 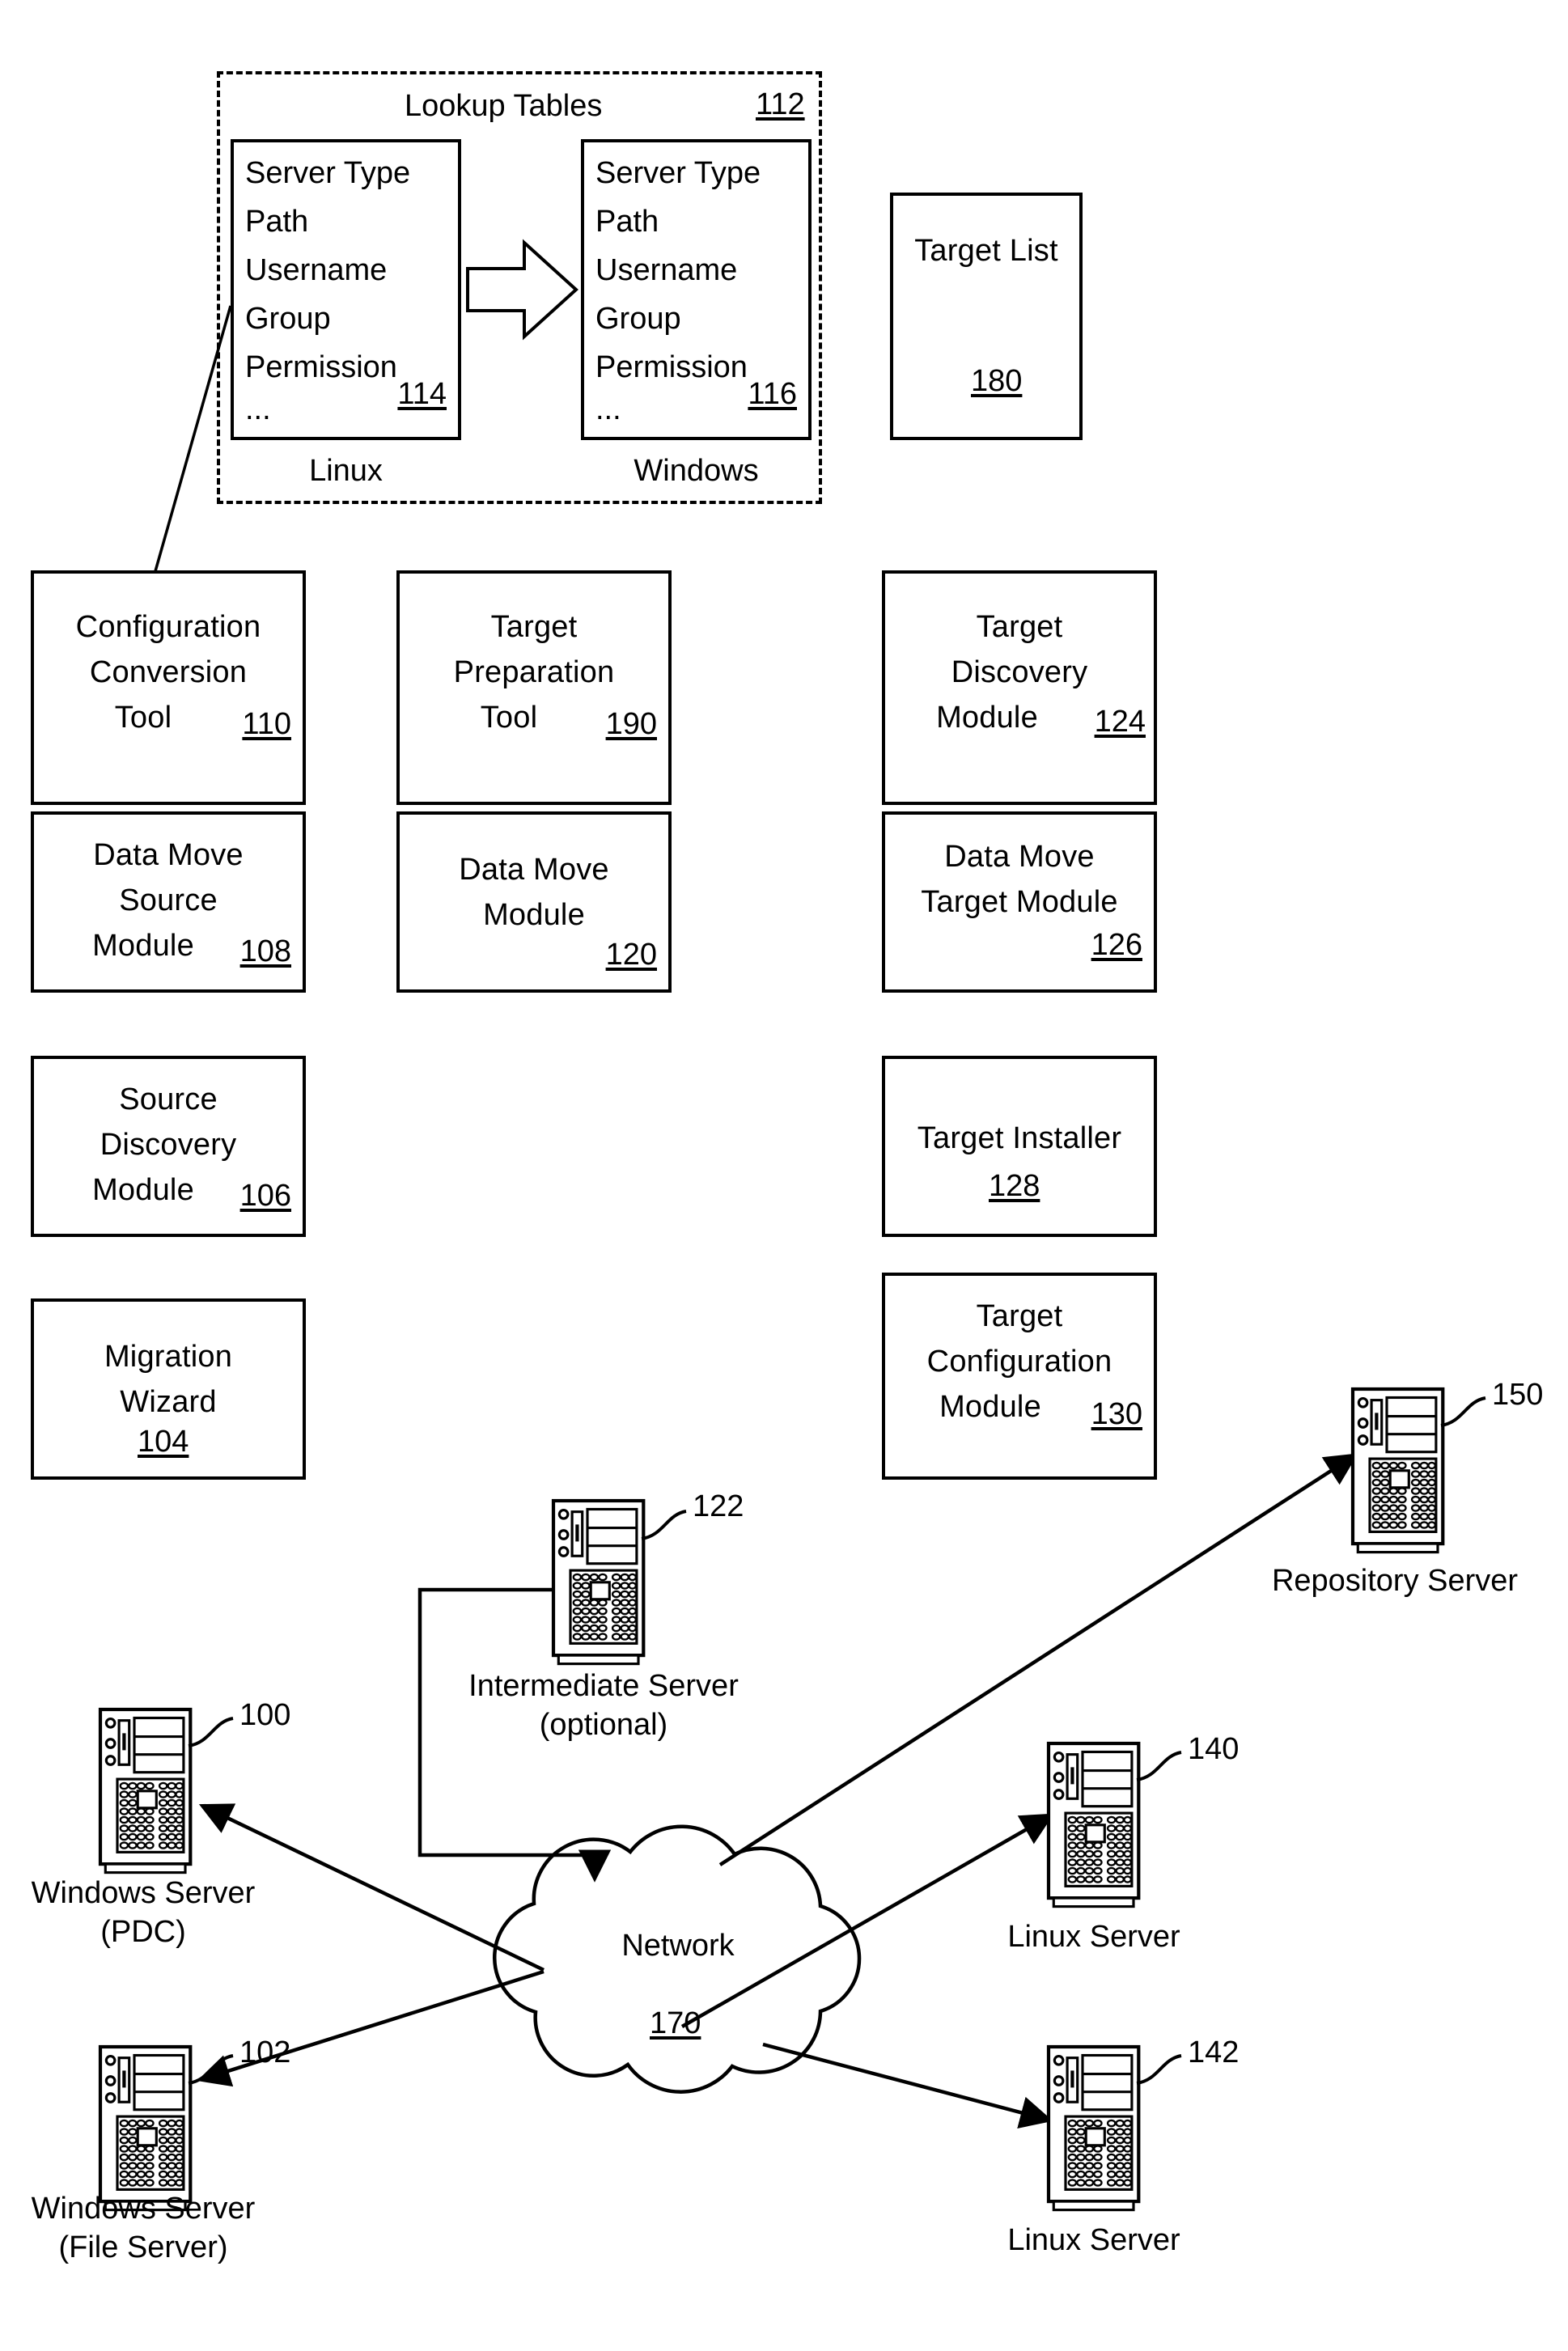 I want to click on module-box-target-discovery-module: Target Discovery Module 124, so click(x=1019, y=687).